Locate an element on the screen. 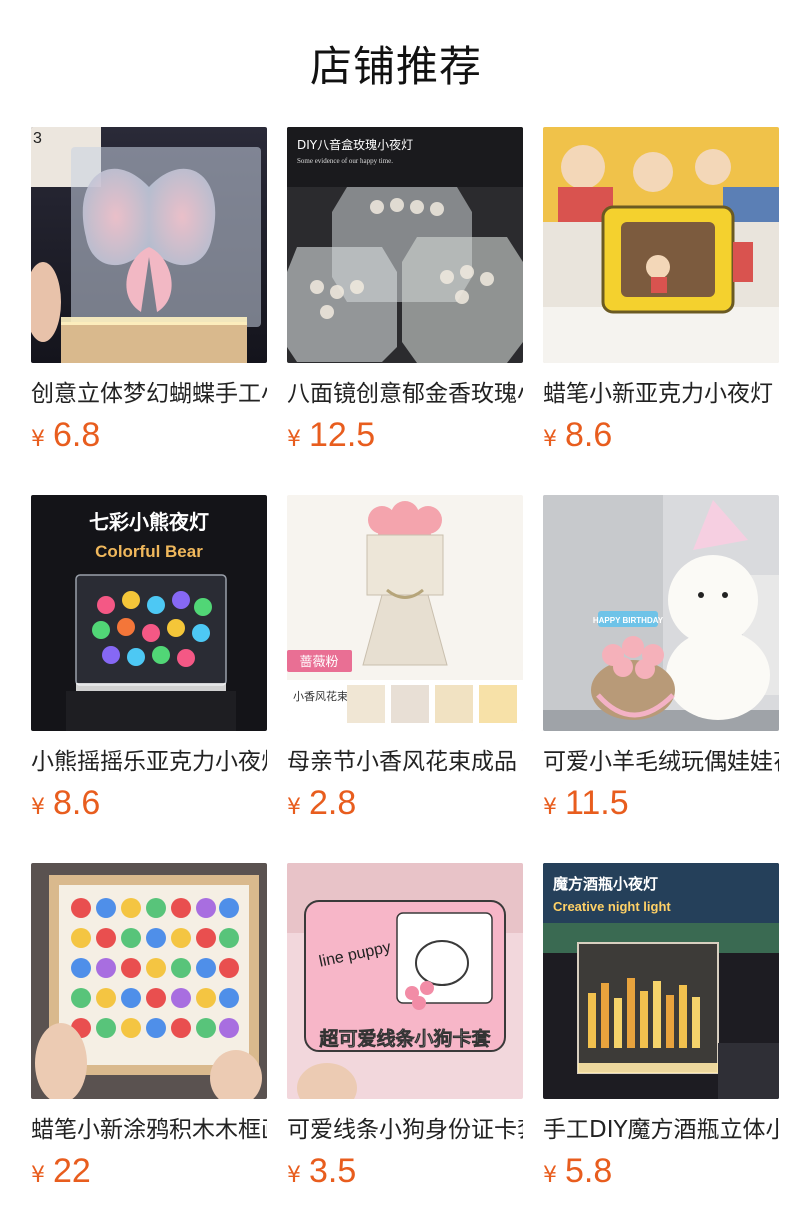 This screenshot has width=792, height=1230. product-card: 3 创意立体梦幻蝴蝶手工小夜灯 ¥ 6.8 is located at coordinates (149, 290).